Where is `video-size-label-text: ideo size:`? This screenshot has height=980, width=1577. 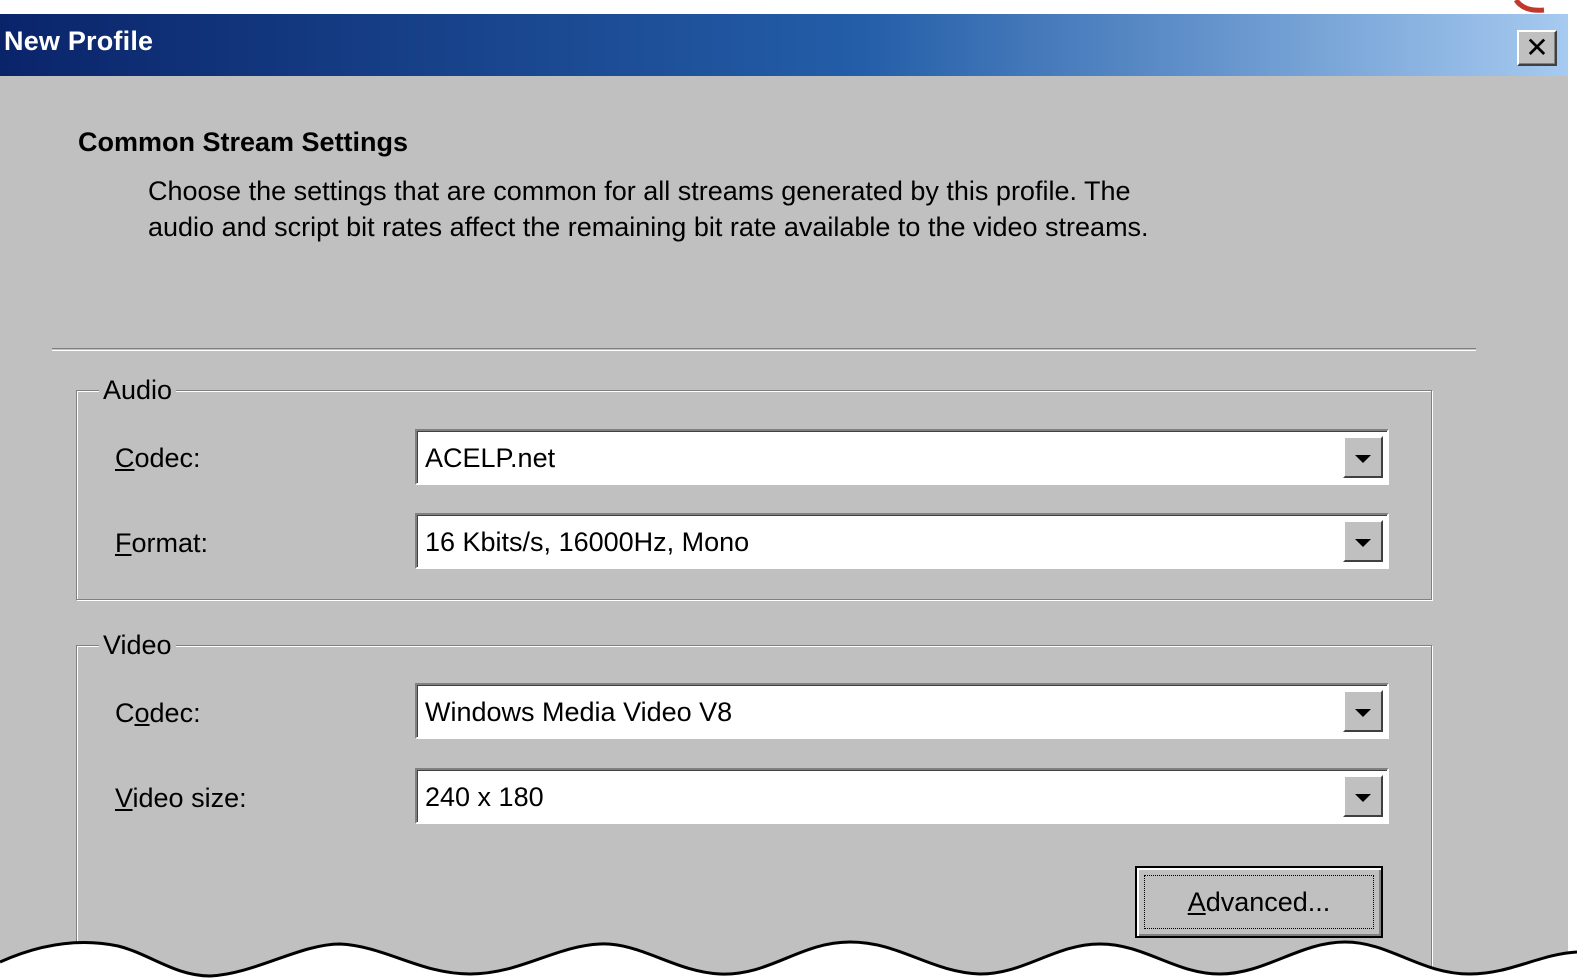 video-size-label-text: ideo size: is located at coordinates (189, 798).